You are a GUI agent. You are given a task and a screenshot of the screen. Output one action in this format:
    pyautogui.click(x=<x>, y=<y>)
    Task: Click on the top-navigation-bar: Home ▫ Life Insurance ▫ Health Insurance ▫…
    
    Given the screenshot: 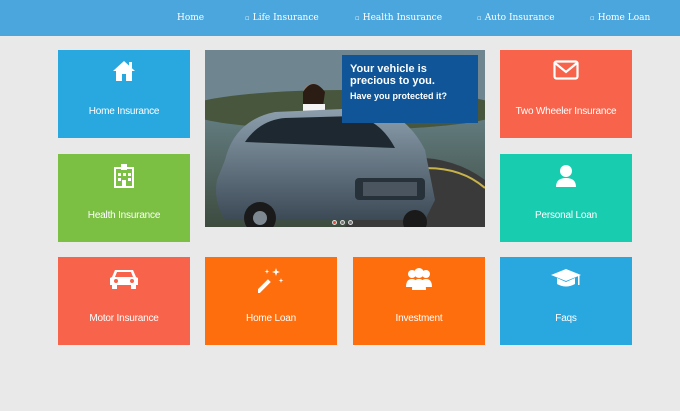 What is the action you would take?
    pyautogui.click(x=340, y=18)
    